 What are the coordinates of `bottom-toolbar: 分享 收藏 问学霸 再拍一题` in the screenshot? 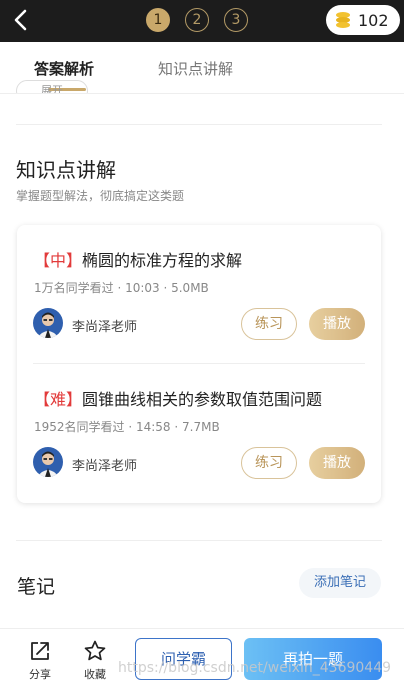 It's located at (202, 657).